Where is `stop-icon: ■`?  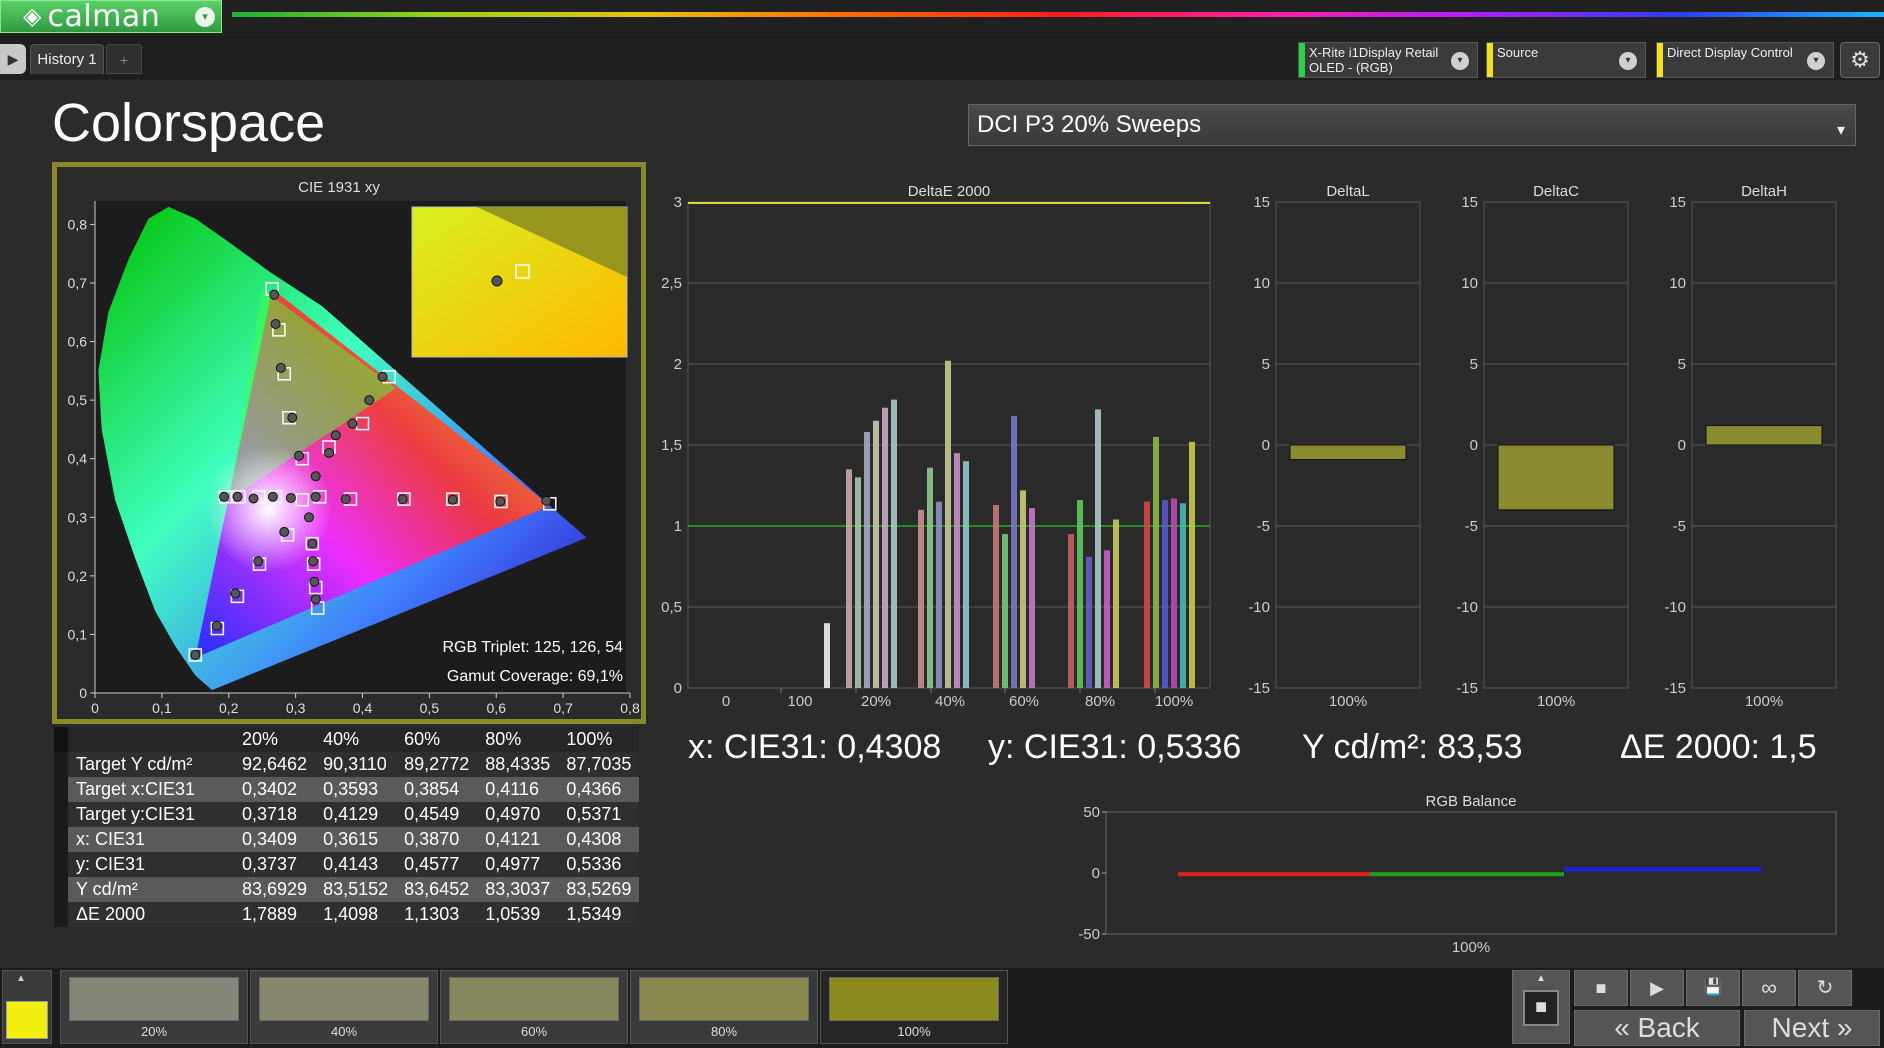 stop-icon: ■ is located at coordinates (1541, 1008).